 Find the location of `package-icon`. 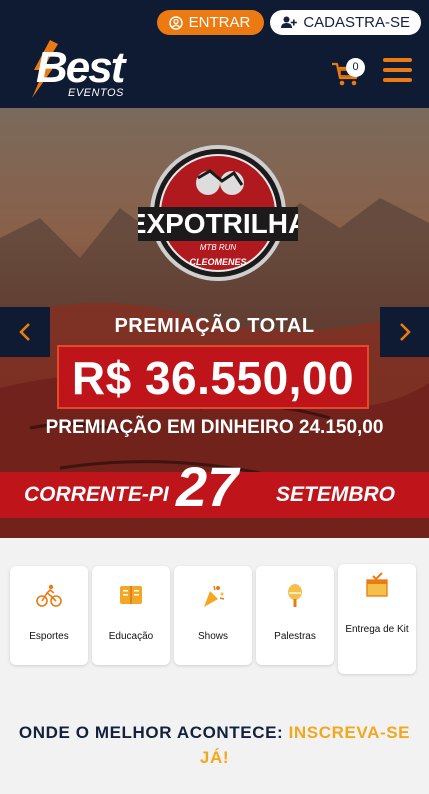

package-icon is located at coordinates (377, 584).